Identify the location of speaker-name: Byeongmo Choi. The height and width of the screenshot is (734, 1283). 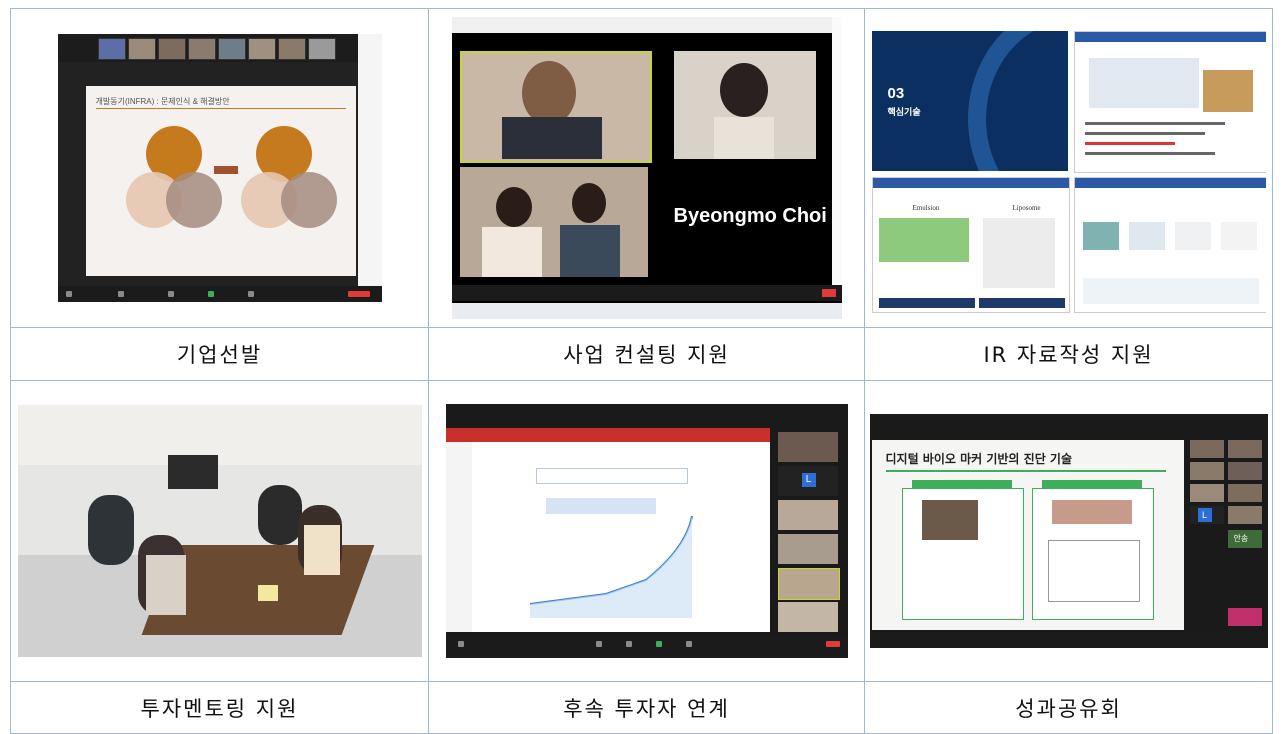
(750, 216).